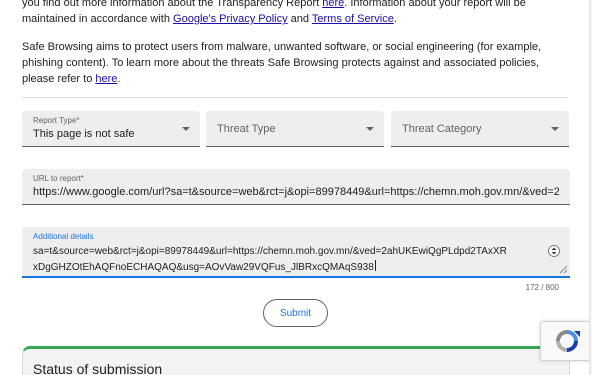 The width and height of the screenshot is (592, 375). What do you see at coordinates (442, 129) in the screenshot?
I see `threat-category-placeholder: Threat Category` at bounding box center [442, 129].